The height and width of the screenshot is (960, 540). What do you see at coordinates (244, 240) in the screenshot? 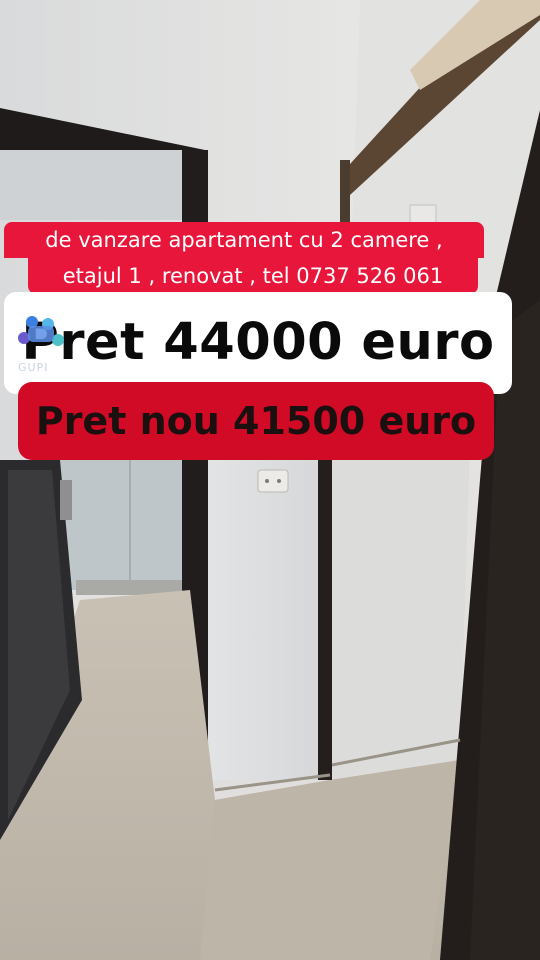
I see `caption-line-1: de vanzare apartament cu 2 camere ,` at bounding box center [244, 240].